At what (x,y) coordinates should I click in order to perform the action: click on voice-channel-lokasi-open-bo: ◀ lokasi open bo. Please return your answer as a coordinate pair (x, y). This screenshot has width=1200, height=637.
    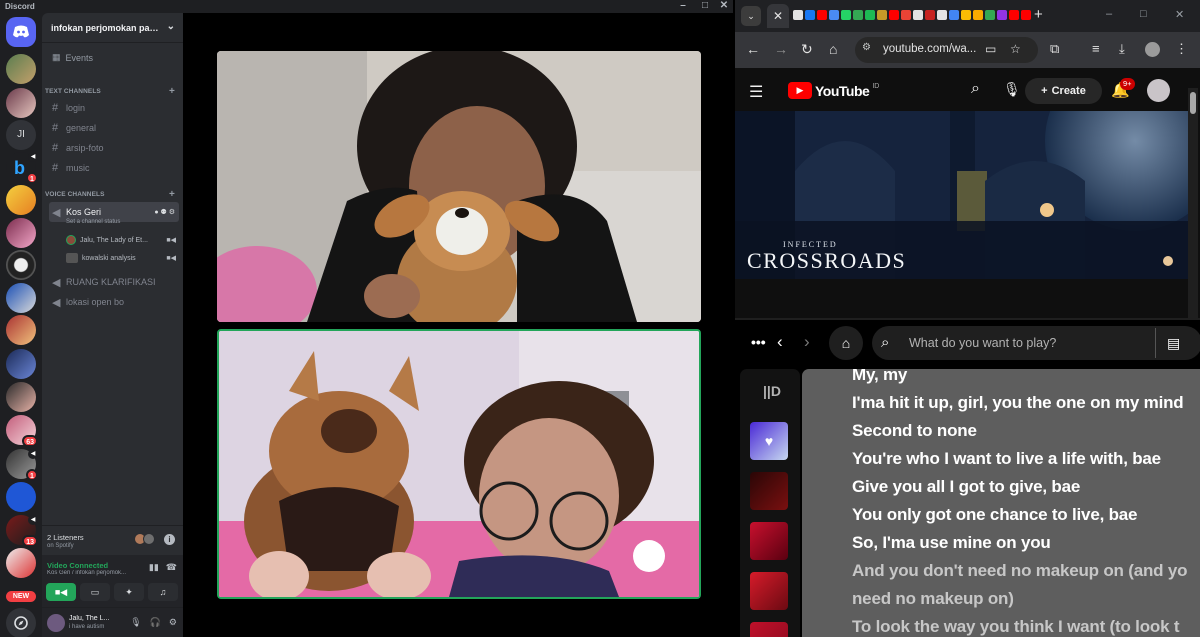
    Looking at the image, I should click on (114, 302).